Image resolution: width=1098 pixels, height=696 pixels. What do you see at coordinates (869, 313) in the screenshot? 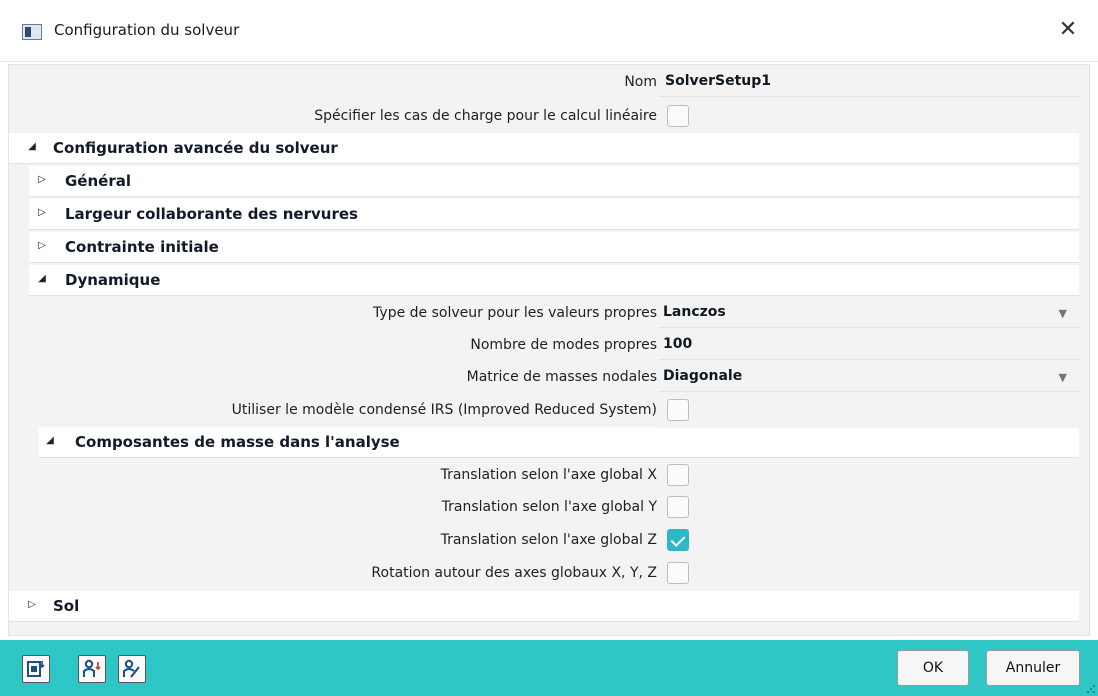
I see `eigen-solver-select: Lanczos ▼` at bounding box center [869, 313].